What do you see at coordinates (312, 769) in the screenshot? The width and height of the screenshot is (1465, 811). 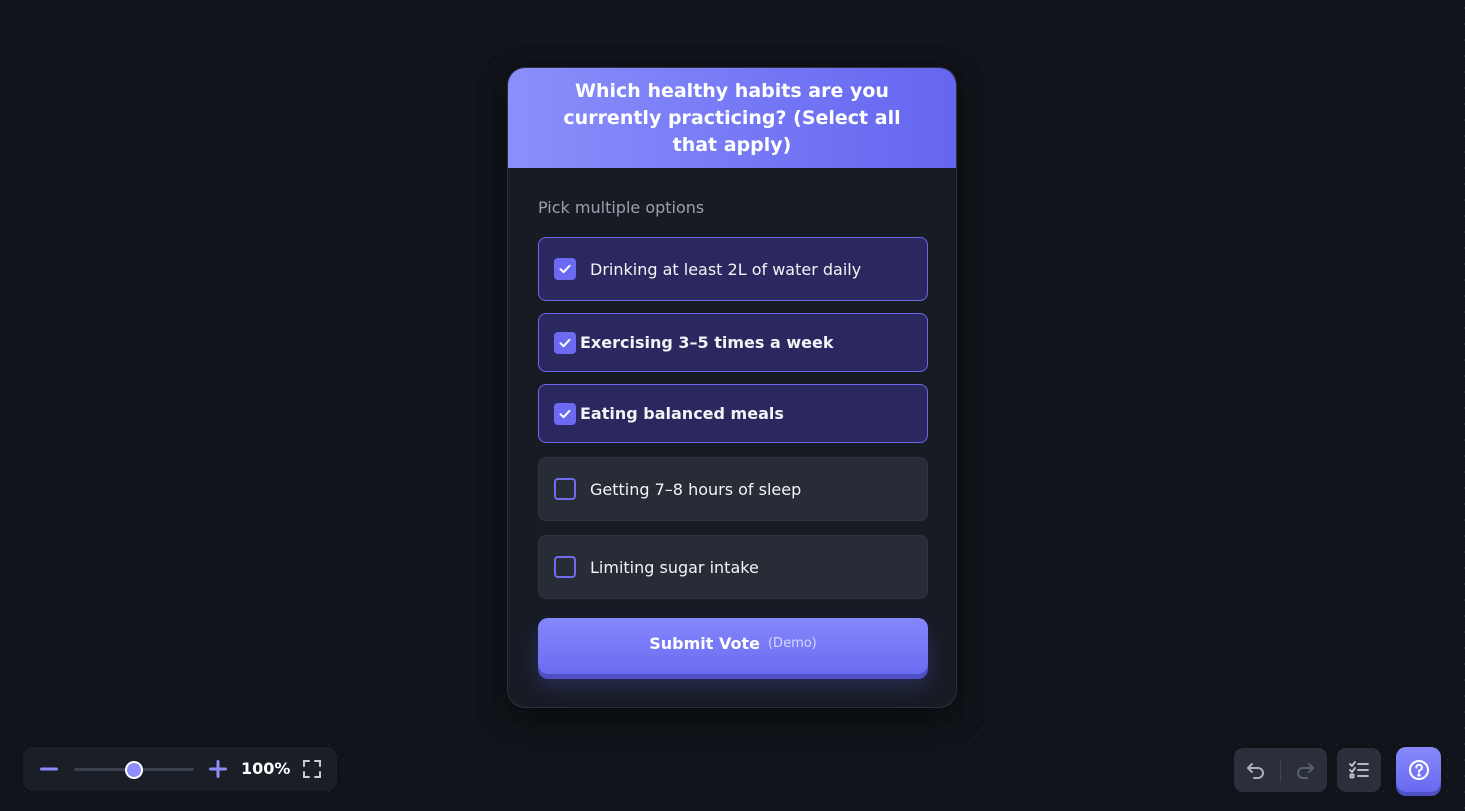 I see `fullscreen-icon` at bounding box center [312, 769].